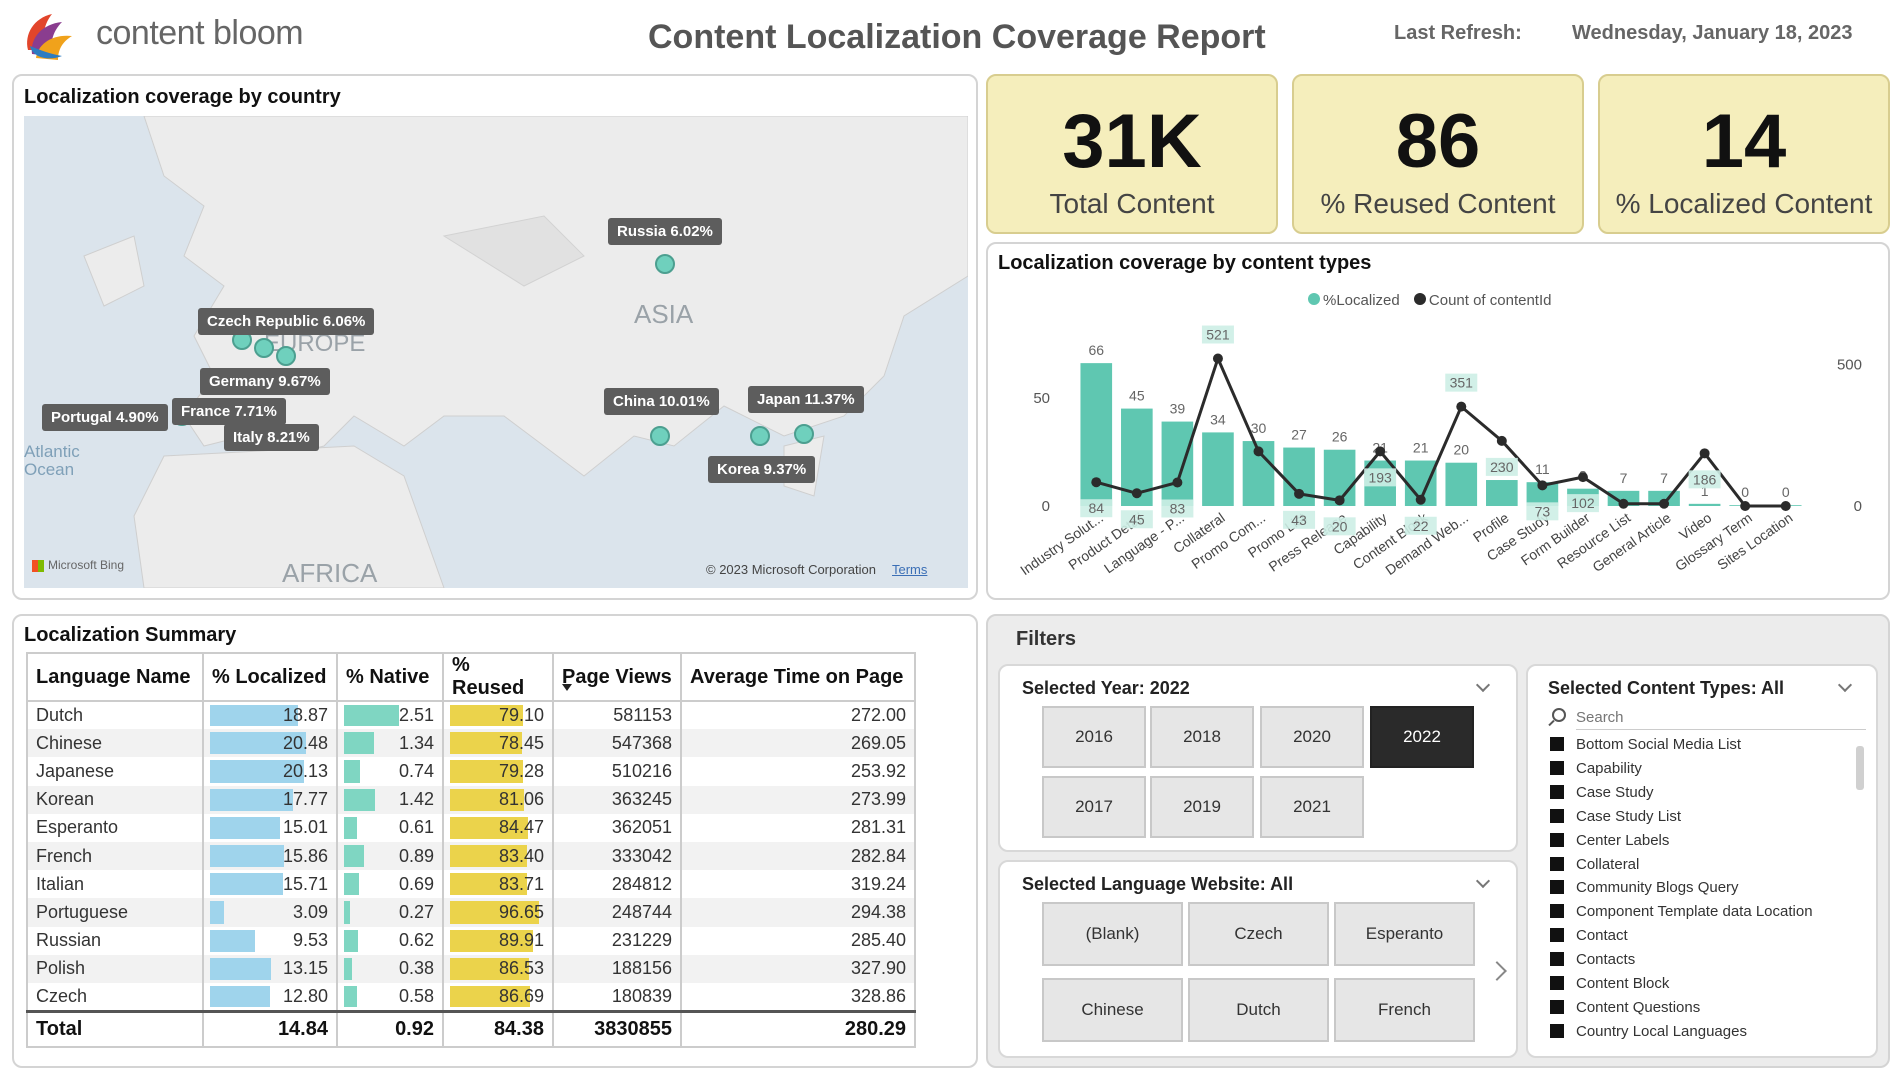  What do you see at coordinates (878, 968) in the screenshot?
I see `cell-average-time-value: 327.90` at bounding box center [878, 968].